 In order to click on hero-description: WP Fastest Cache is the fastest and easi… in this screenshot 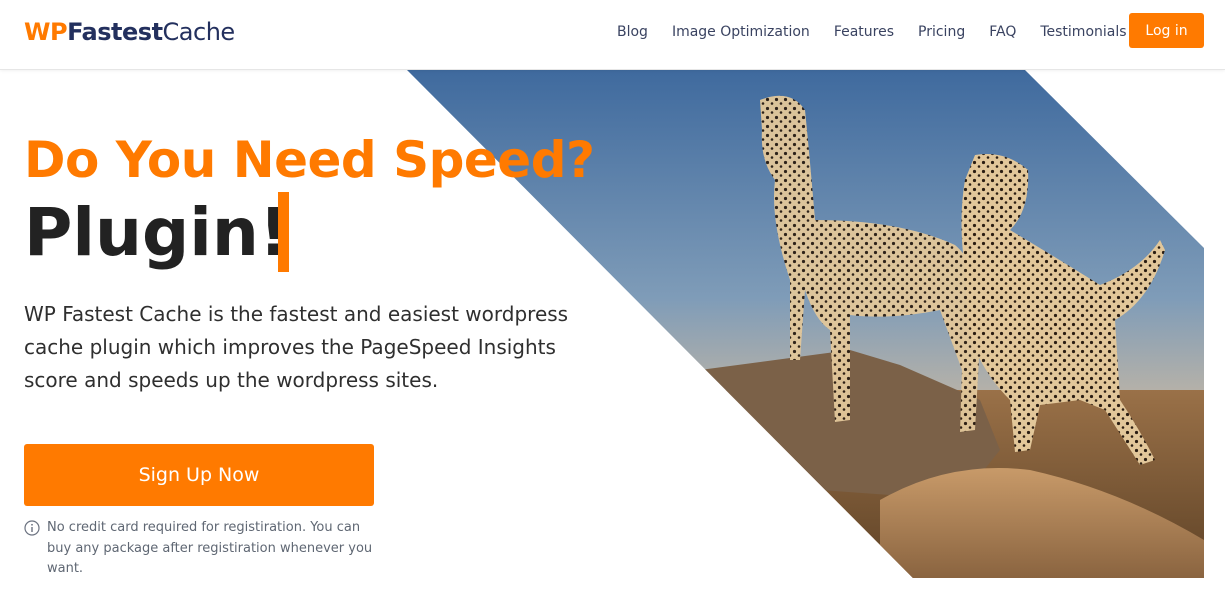, I will do `click(296, 347)`.